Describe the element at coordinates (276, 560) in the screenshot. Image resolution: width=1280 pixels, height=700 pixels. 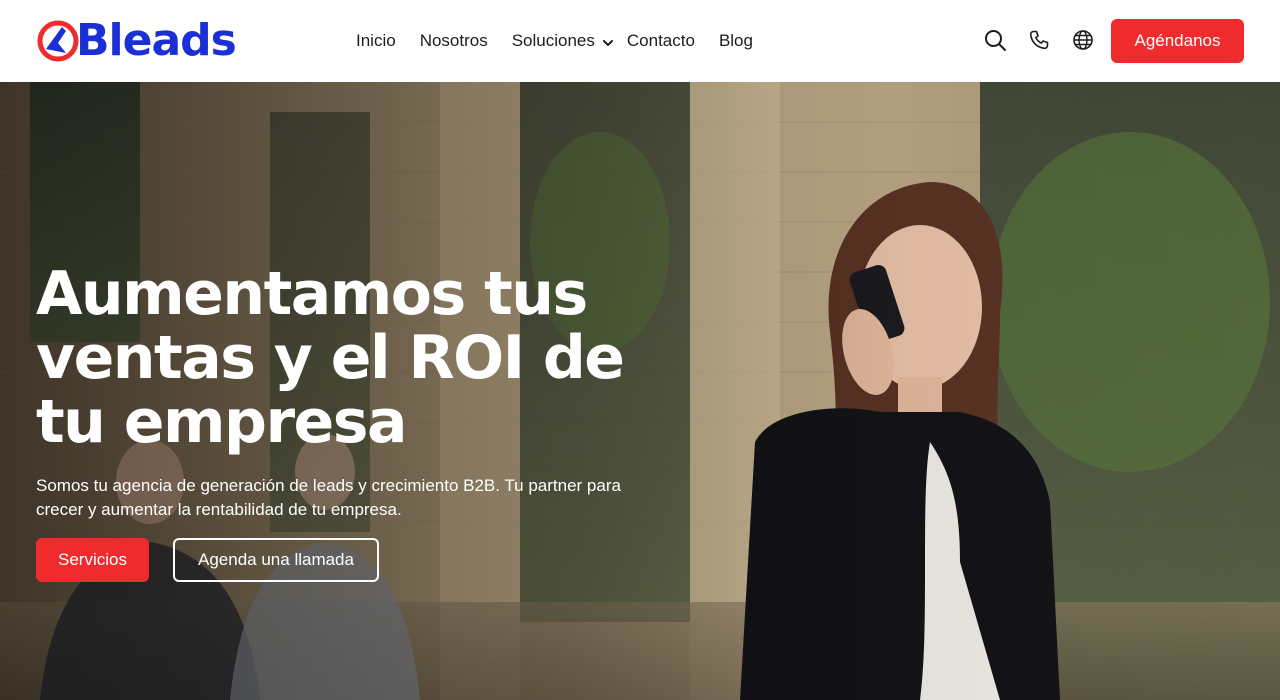
I see `agenda-llamada-button: Agenda una llamada` at that location.